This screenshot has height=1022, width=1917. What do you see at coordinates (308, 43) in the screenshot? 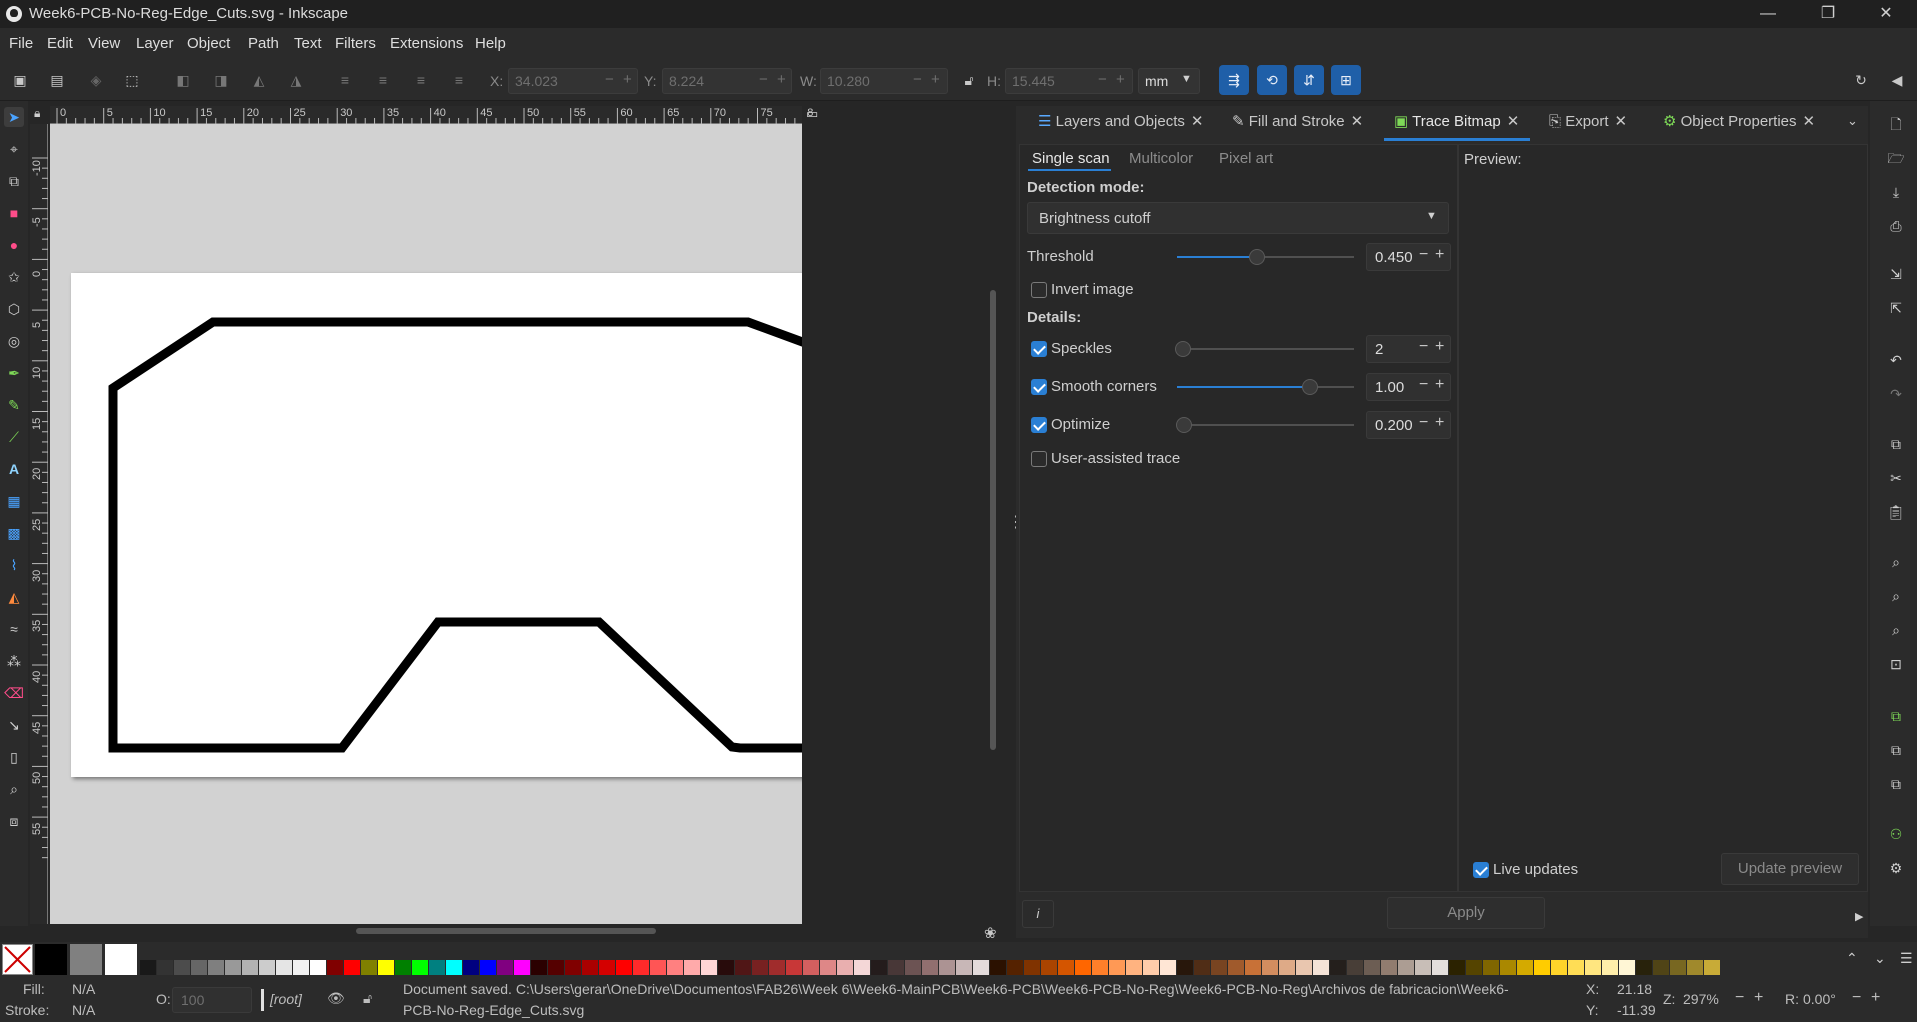
I see `menu-text: Text` at bounding box center [308, 43].